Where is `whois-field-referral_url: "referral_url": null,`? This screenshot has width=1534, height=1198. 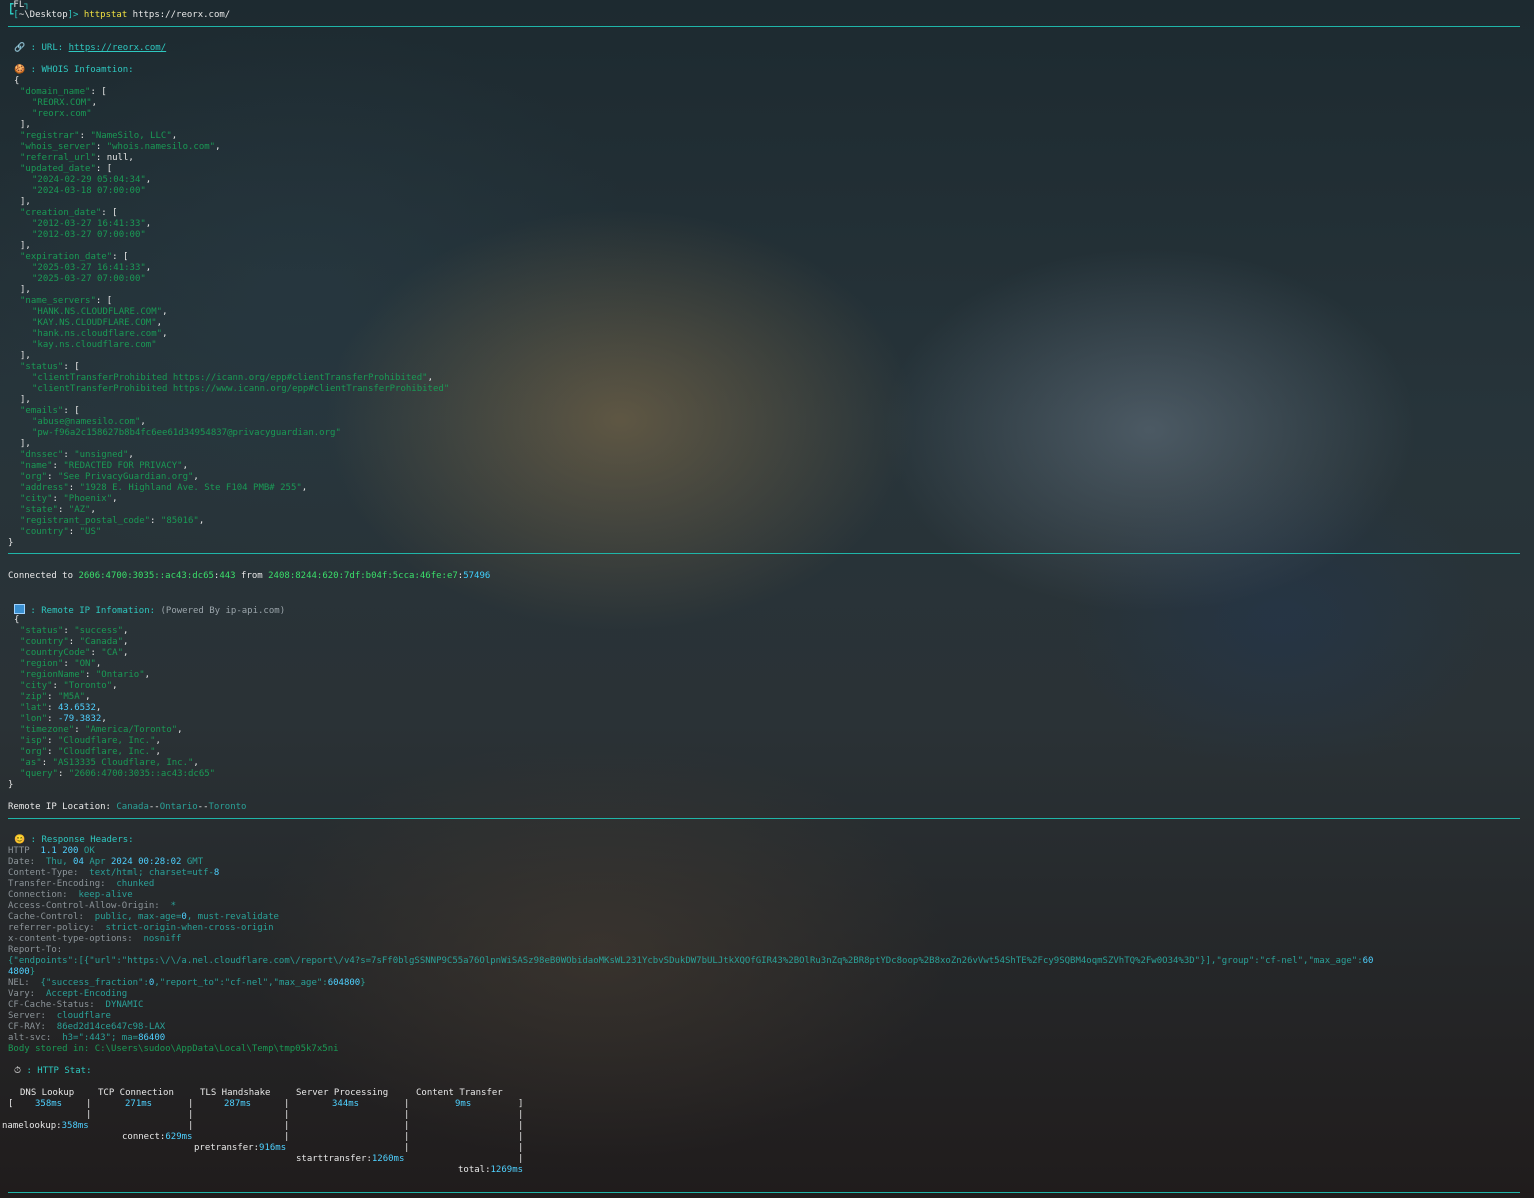
whois-field-referral_url: "referral_url": null, is located at coordinates (77, 158).